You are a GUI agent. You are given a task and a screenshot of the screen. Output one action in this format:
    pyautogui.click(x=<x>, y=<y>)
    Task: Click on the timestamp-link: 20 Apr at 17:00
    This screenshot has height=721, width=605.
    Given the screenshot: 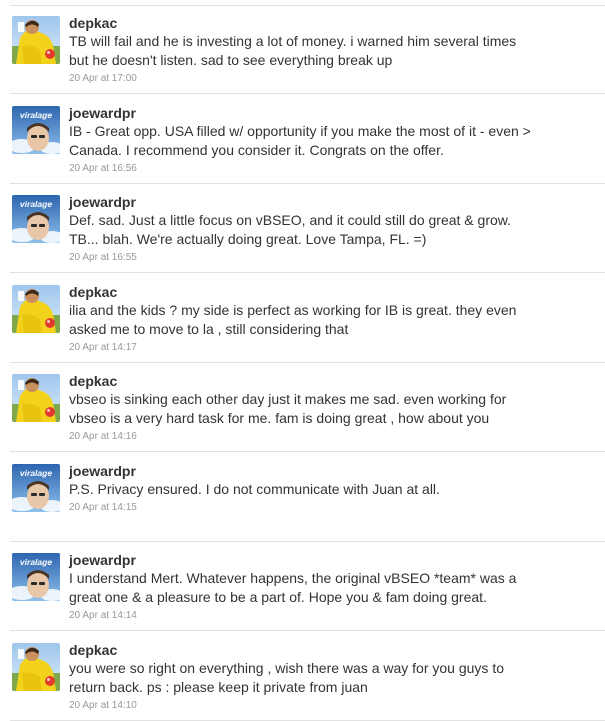 What is the action you would take?
    pyautogui.click(x=329, y=79)
    